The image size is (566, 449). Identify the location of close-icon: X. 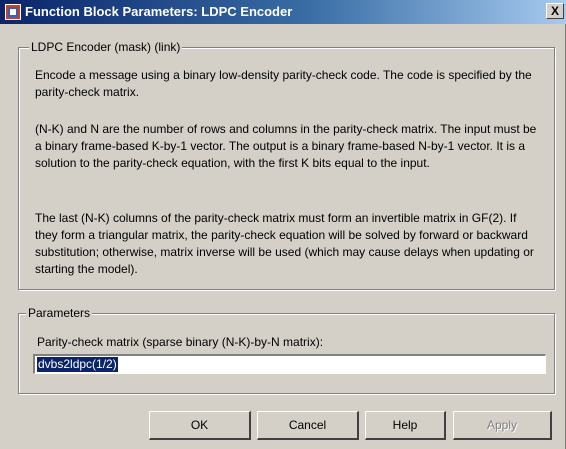
(554, 11).